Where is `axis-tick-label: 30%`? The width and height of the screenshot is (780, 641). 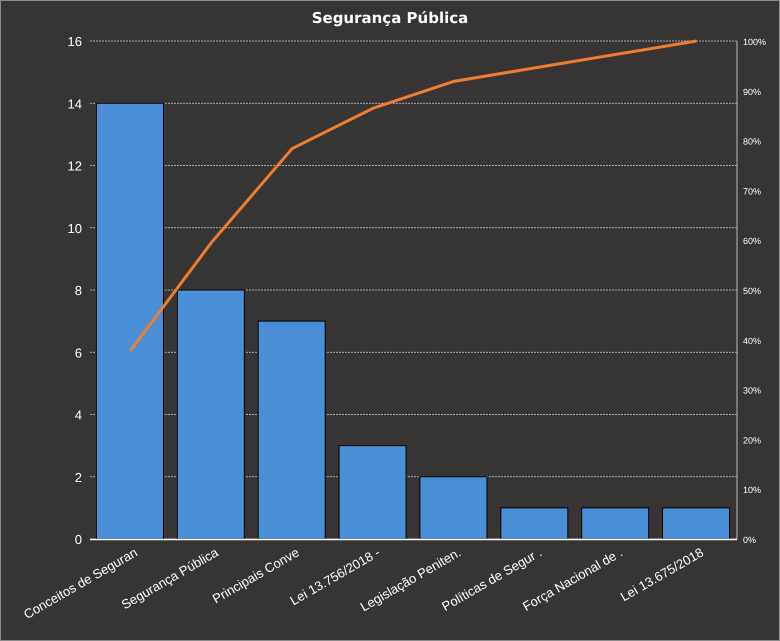 axis-tick-label: 30% is located at coordinates (752, 391).